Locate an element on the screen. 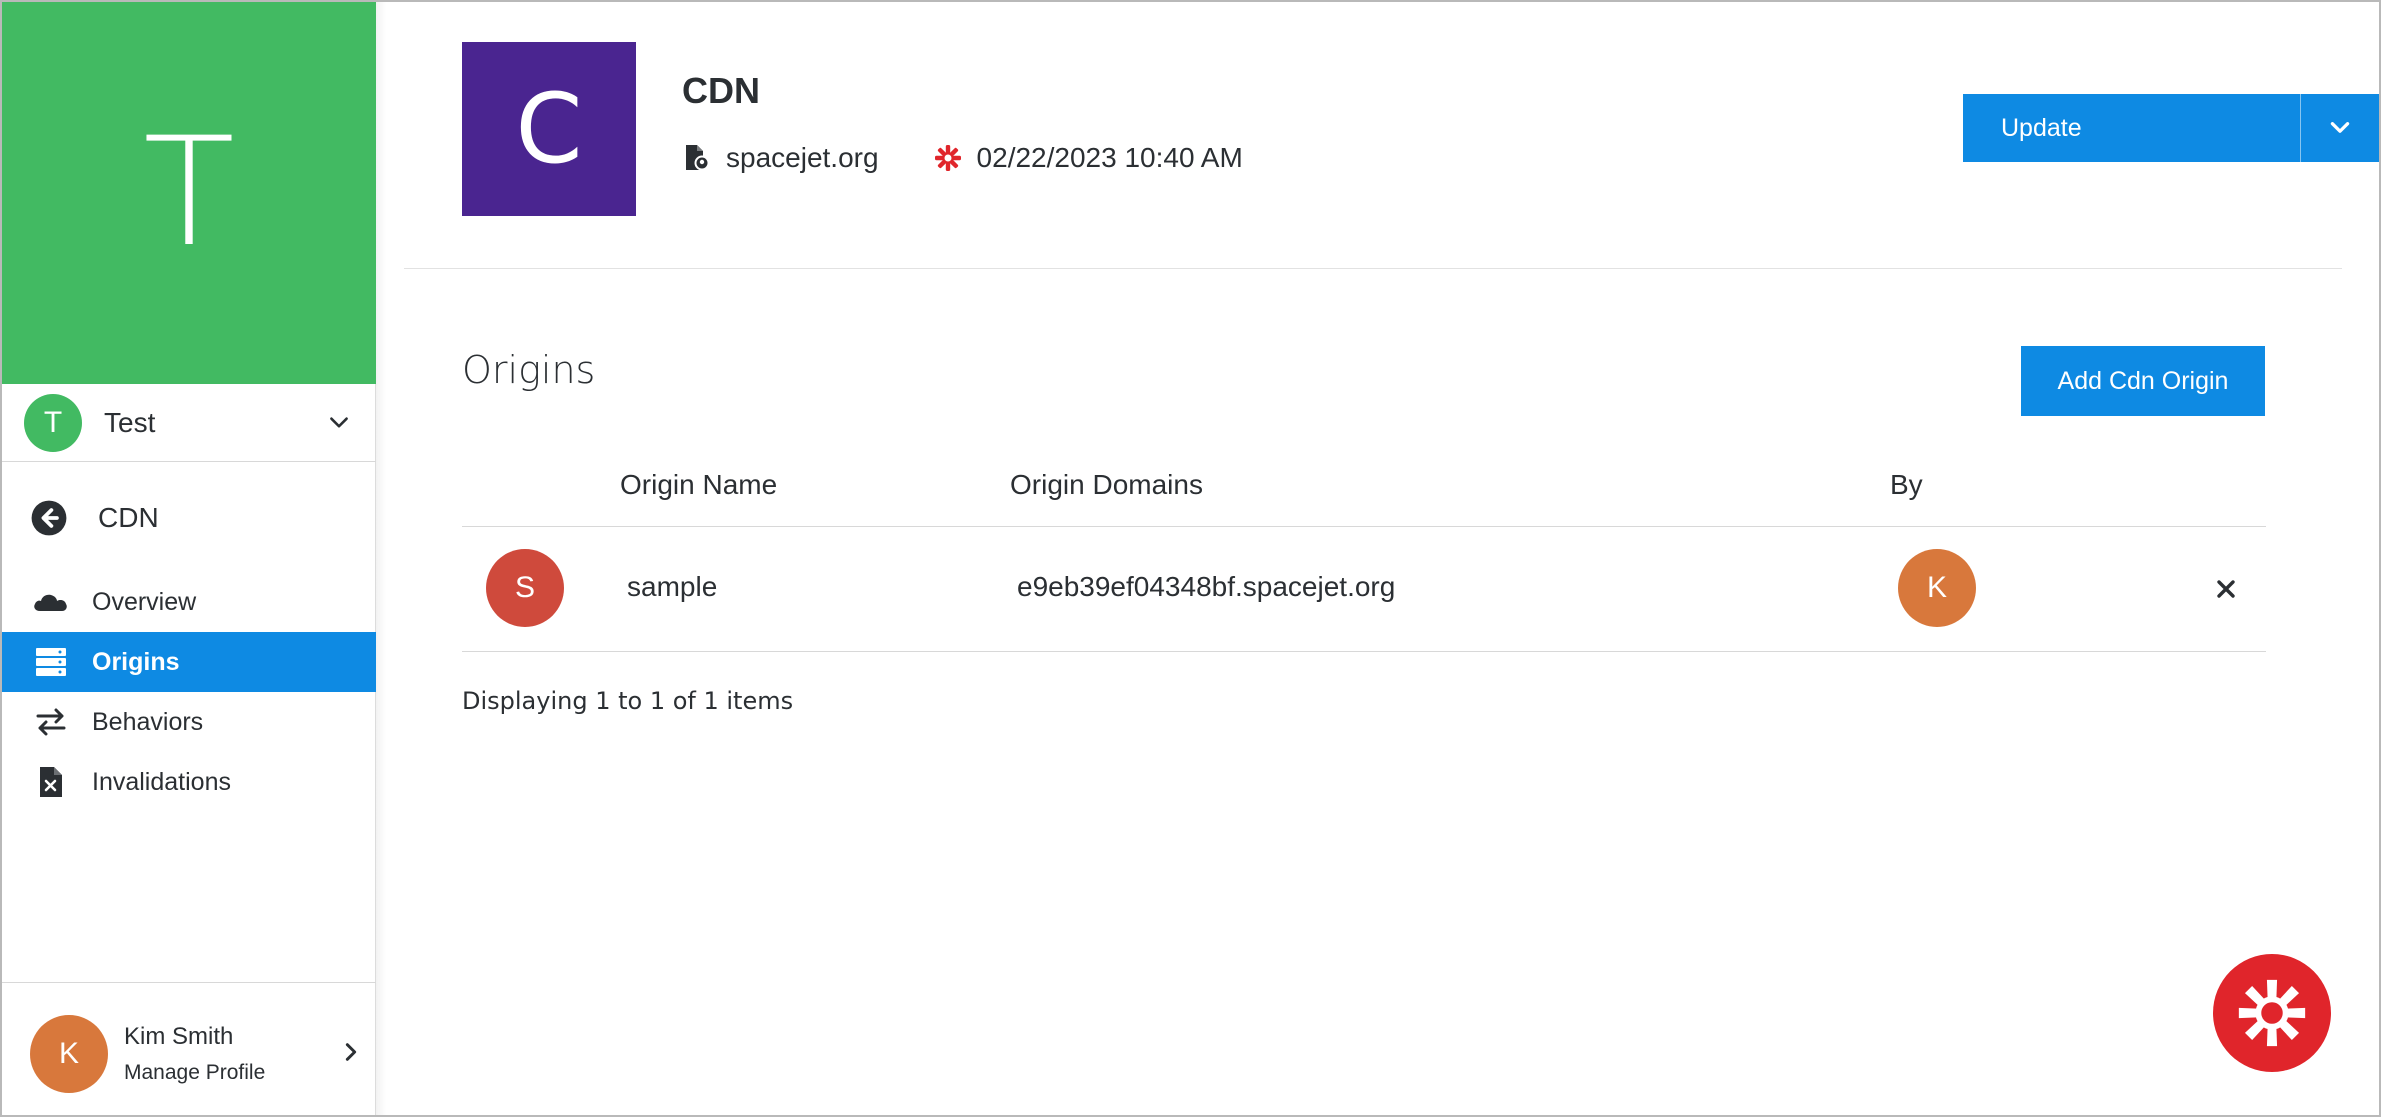  sidebar-item-label: Behaviors is located at coordinates (148, 721).